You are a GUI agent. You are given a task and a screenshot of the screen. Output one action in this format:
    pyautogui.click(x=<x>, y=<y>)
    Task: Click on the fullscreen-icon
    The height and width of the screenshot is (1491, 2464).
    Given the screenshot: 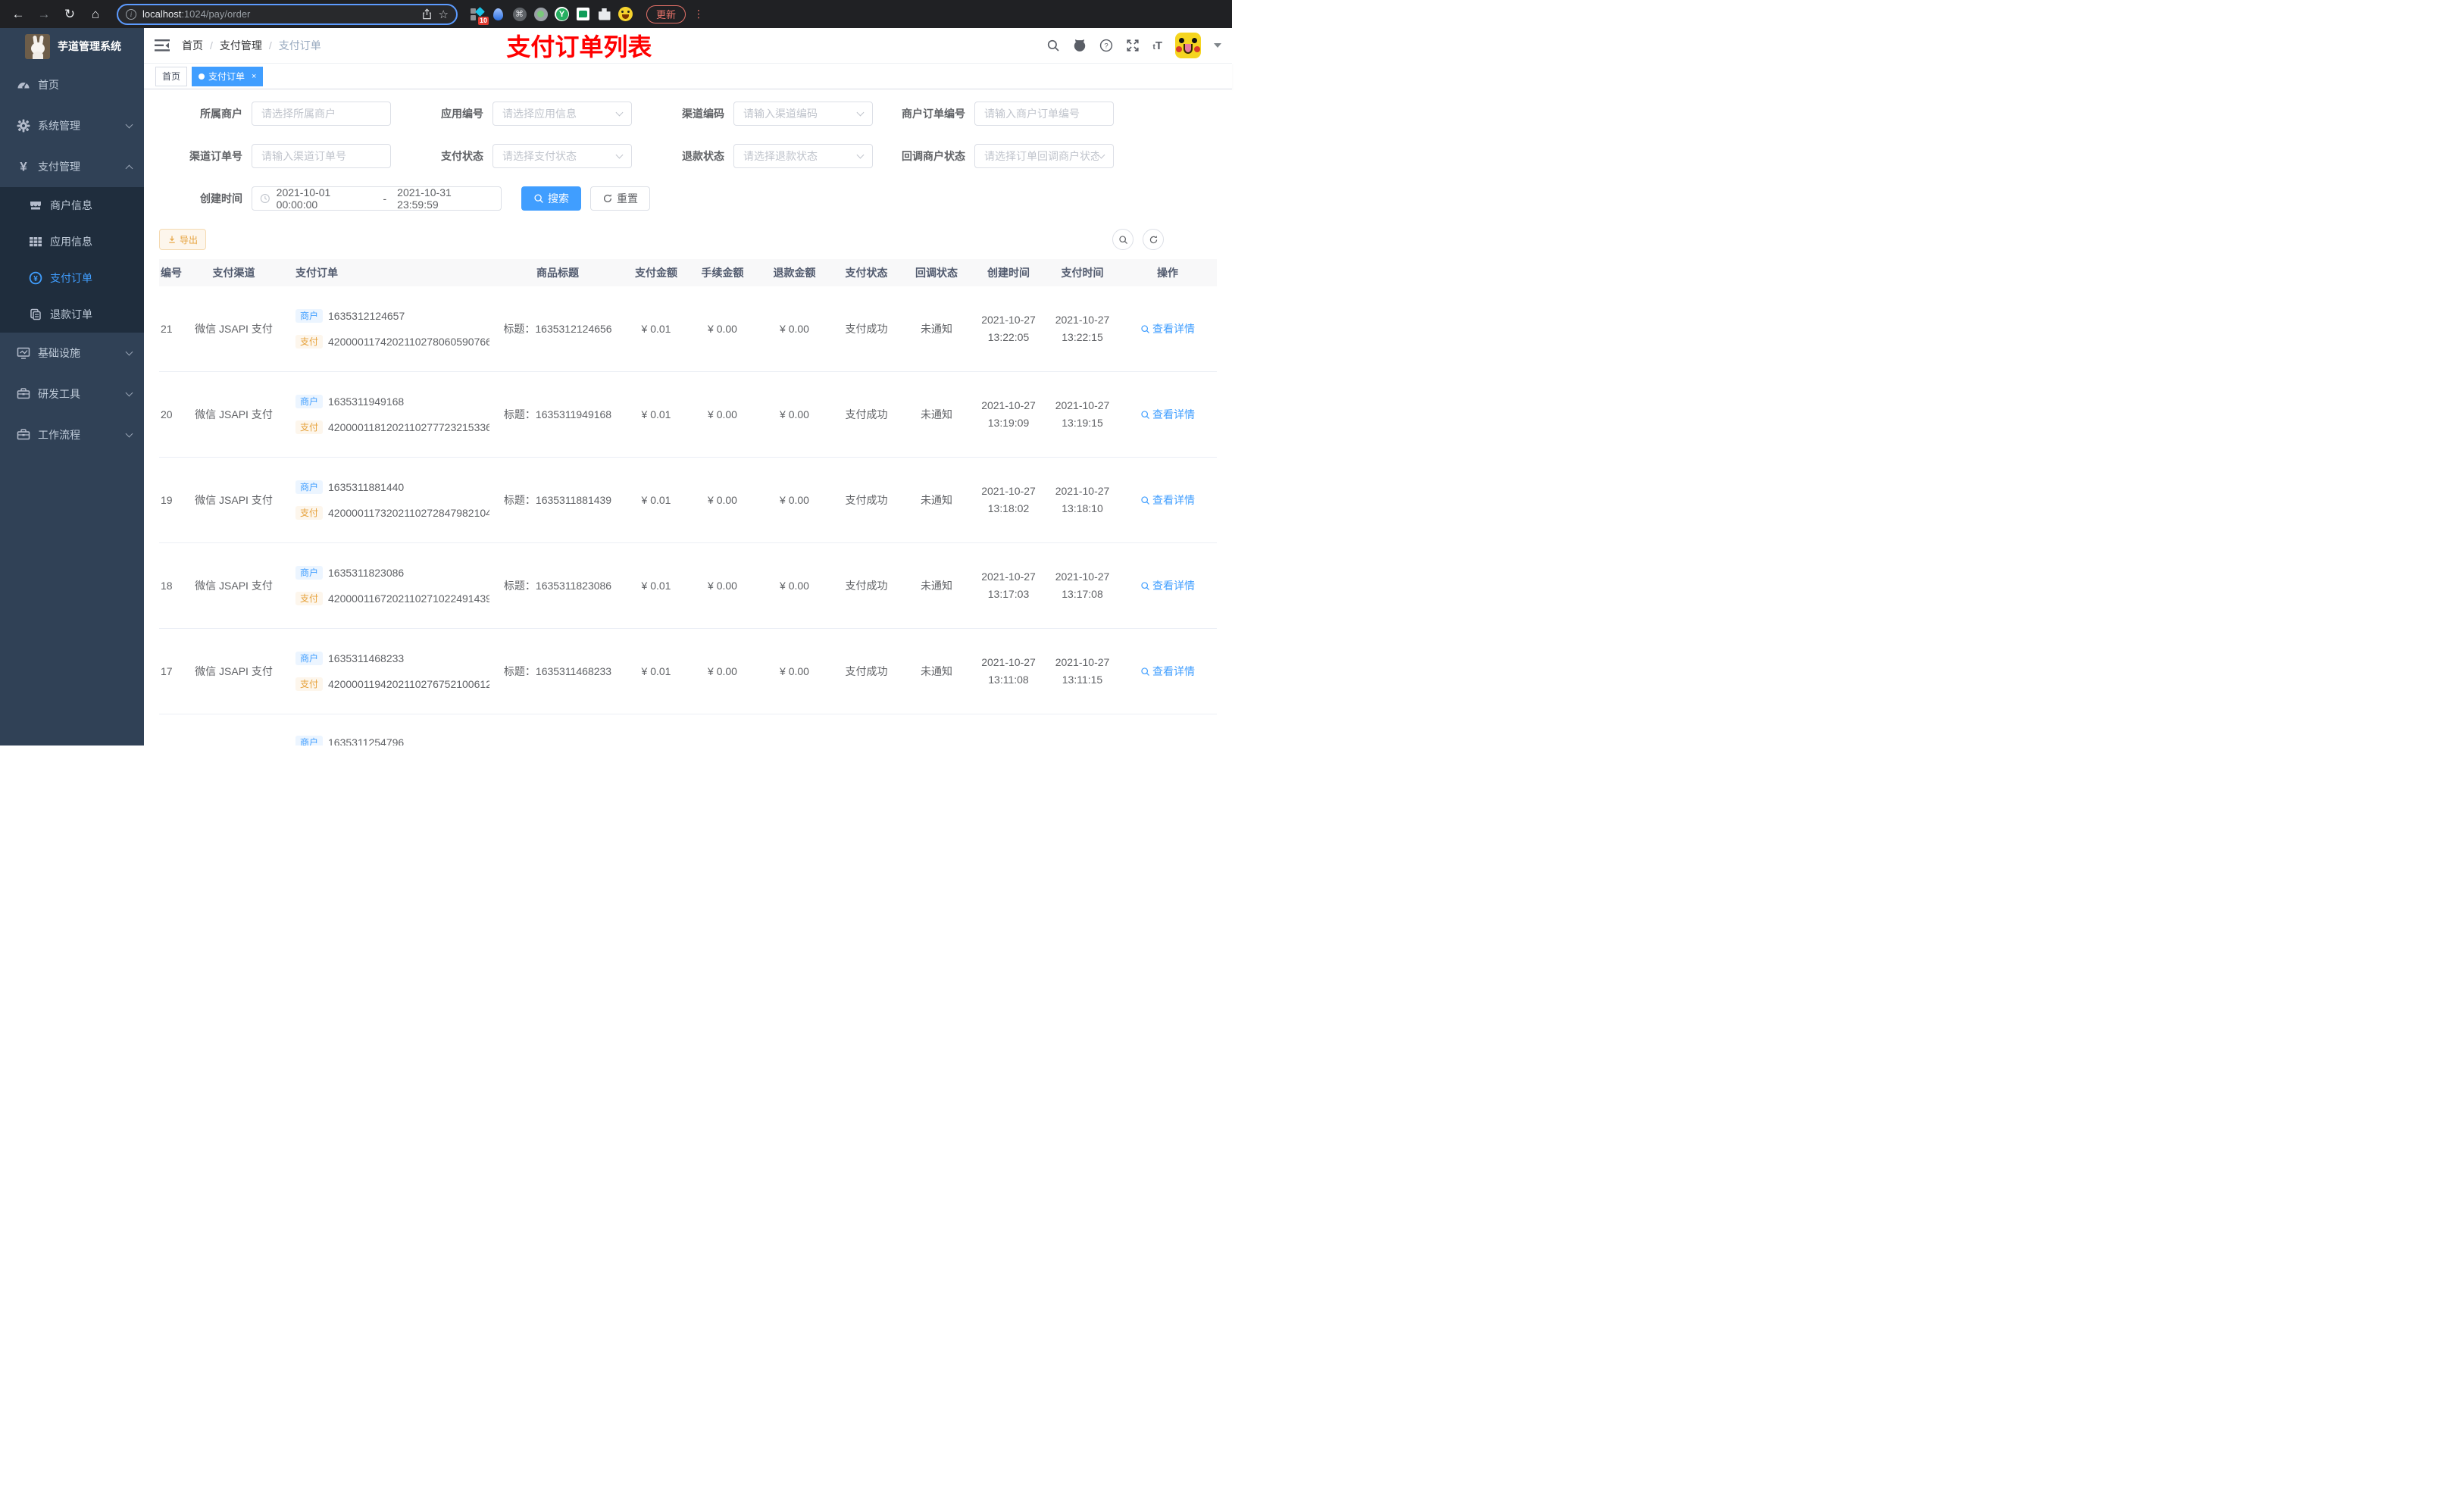 What is the action you would take?
    pyautogui.click(x=1133, y=45)
    